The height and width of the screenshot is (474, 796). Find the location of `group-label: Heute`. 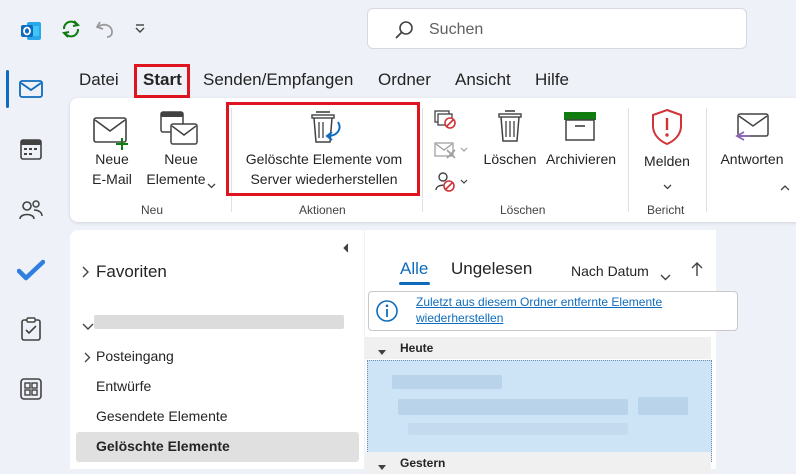

group-label: Heute is located at coordinates (417, 348).